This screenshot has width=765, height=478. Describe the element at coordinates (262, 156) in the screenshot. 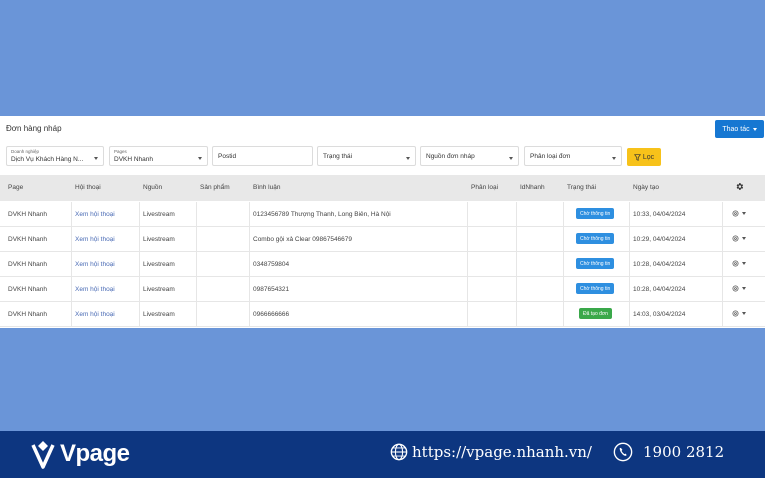

I see `postid-input: Postid` at that location.